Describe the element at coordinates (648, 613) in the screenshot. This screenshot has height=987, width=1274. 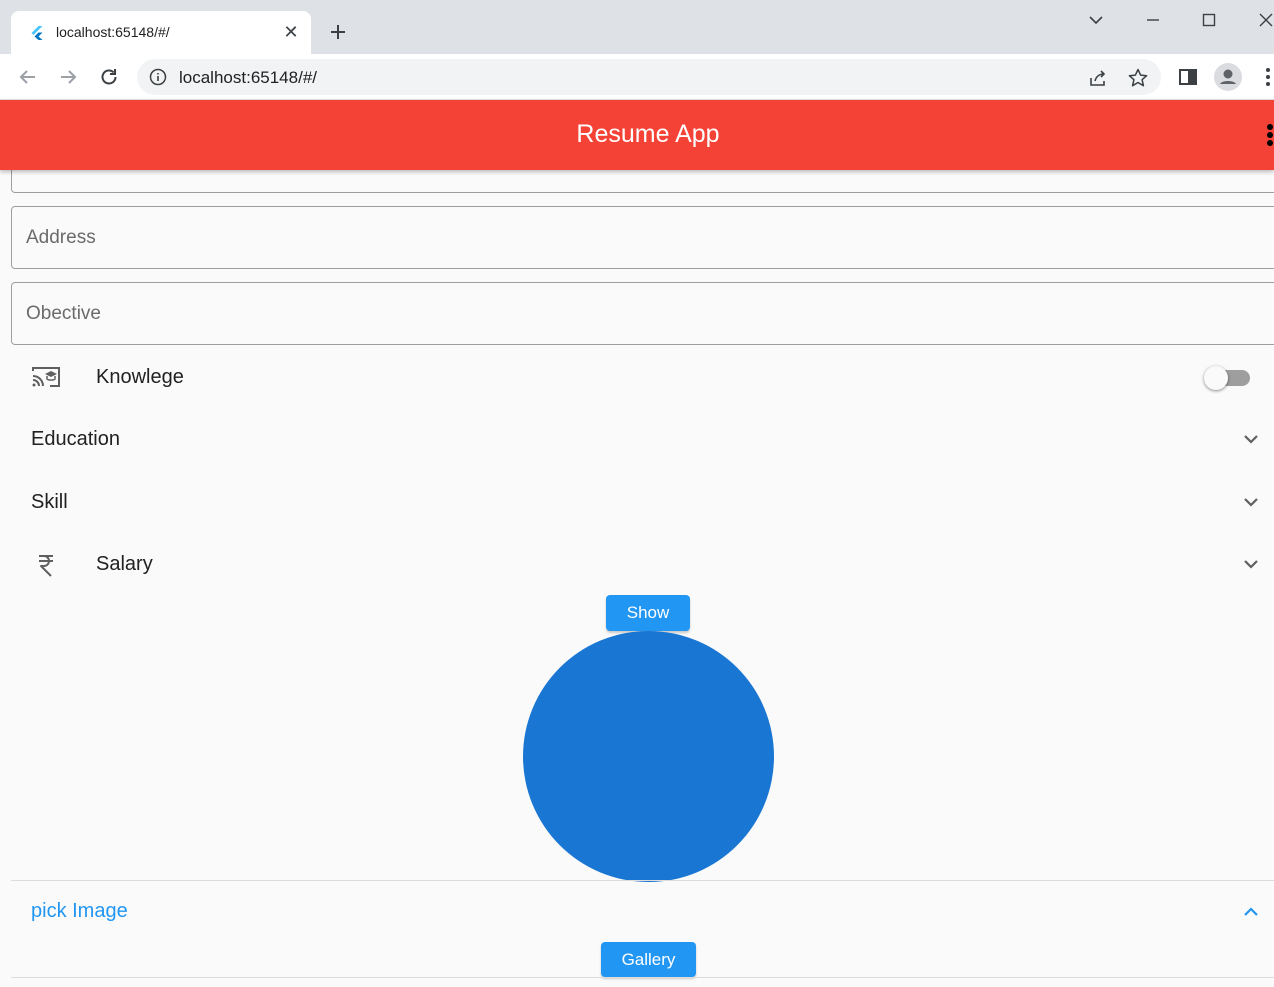
I see `show-button: Show` at that location.